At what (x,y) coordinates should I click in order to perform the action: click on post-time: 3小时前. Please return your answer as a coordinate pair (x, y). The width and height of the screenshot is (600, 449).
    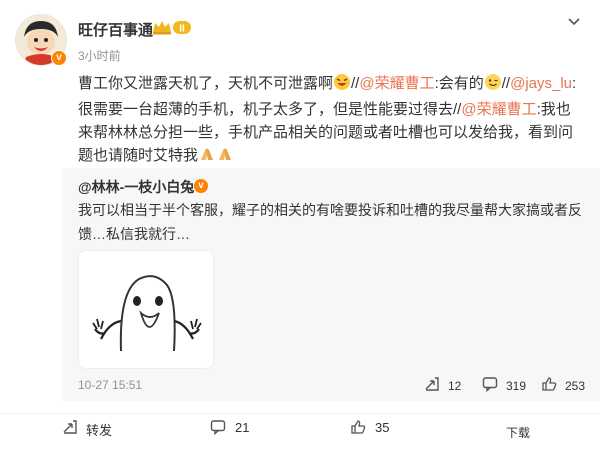
    Looking at the image, I should click on (99, 56).